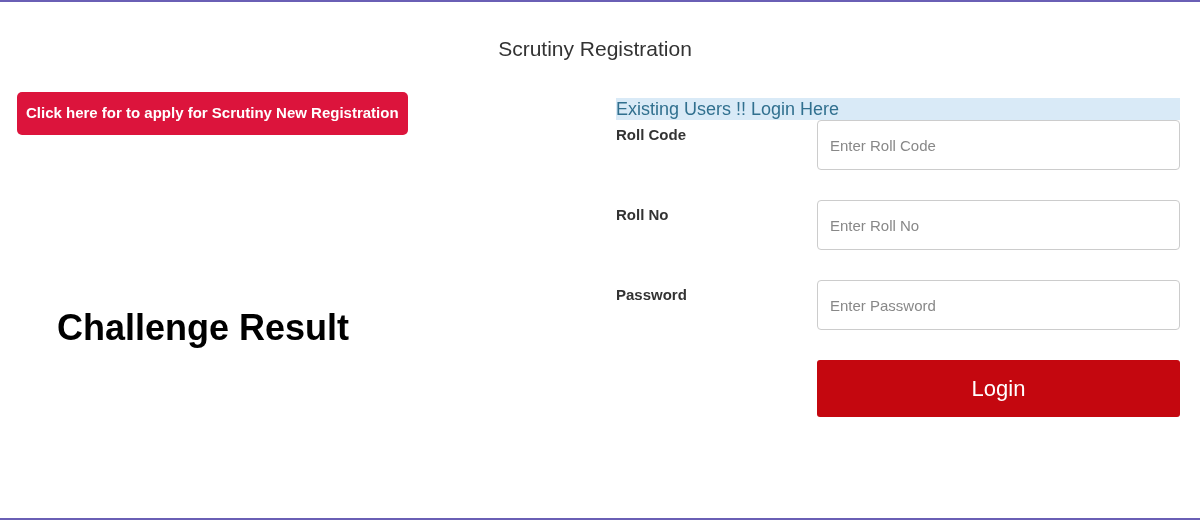 Image resolution: width=1200 pixels, height=520 pixels. I want to click on field-label: Roll No, so click(643, 215).